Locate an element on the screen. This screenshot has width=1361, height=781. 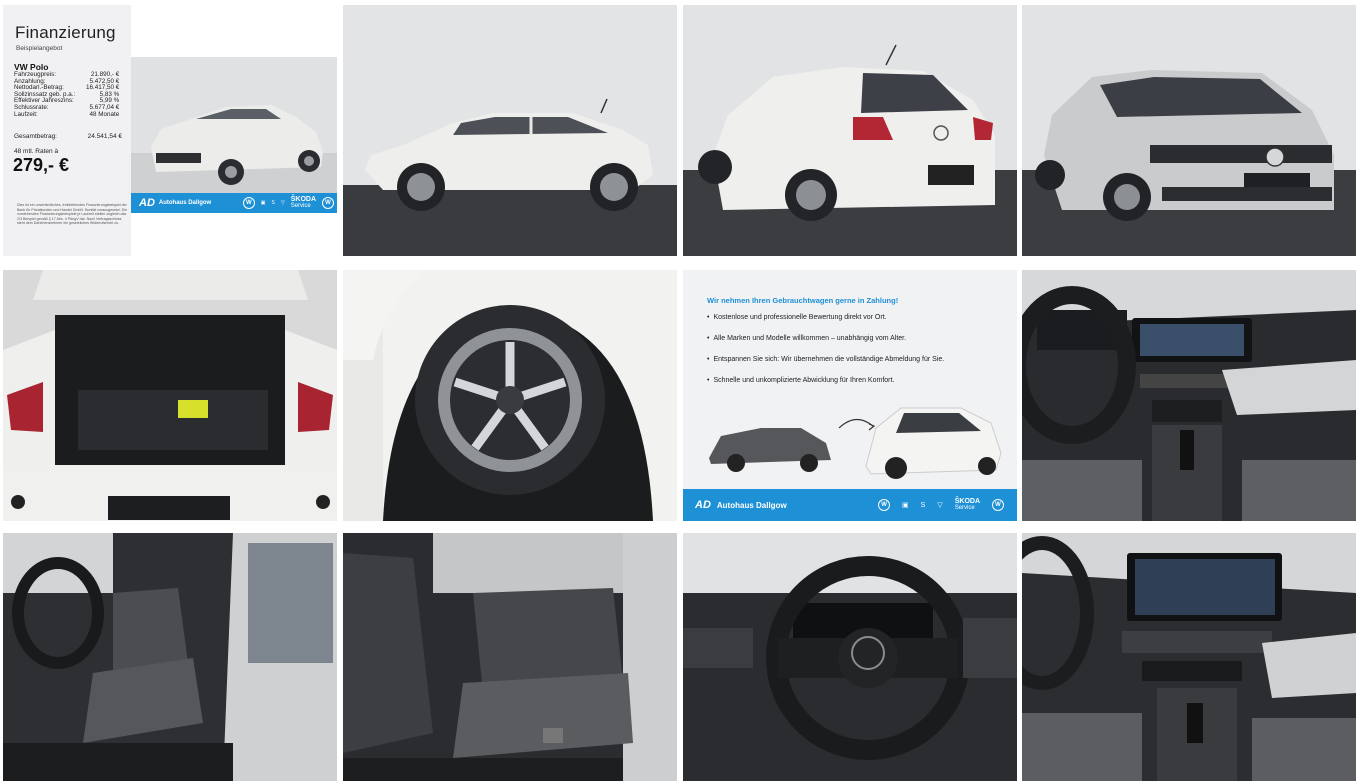
photo-wheel is located at coordinates (510, 395).